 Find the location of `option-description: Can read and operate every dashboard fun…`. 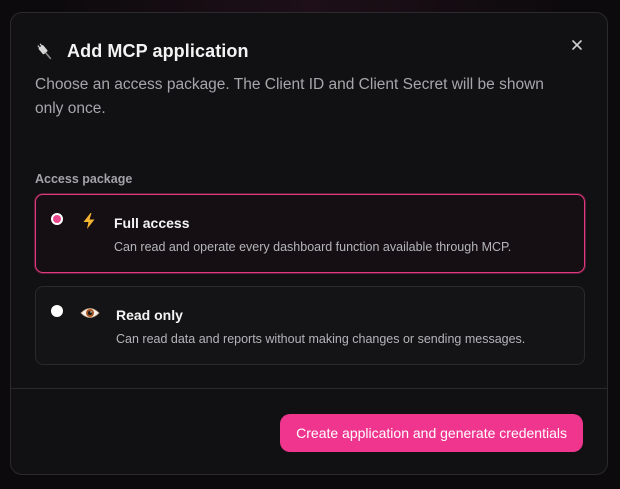

option-description: Can read and operate every dashboard fun… is located at coordinates (313, 247).